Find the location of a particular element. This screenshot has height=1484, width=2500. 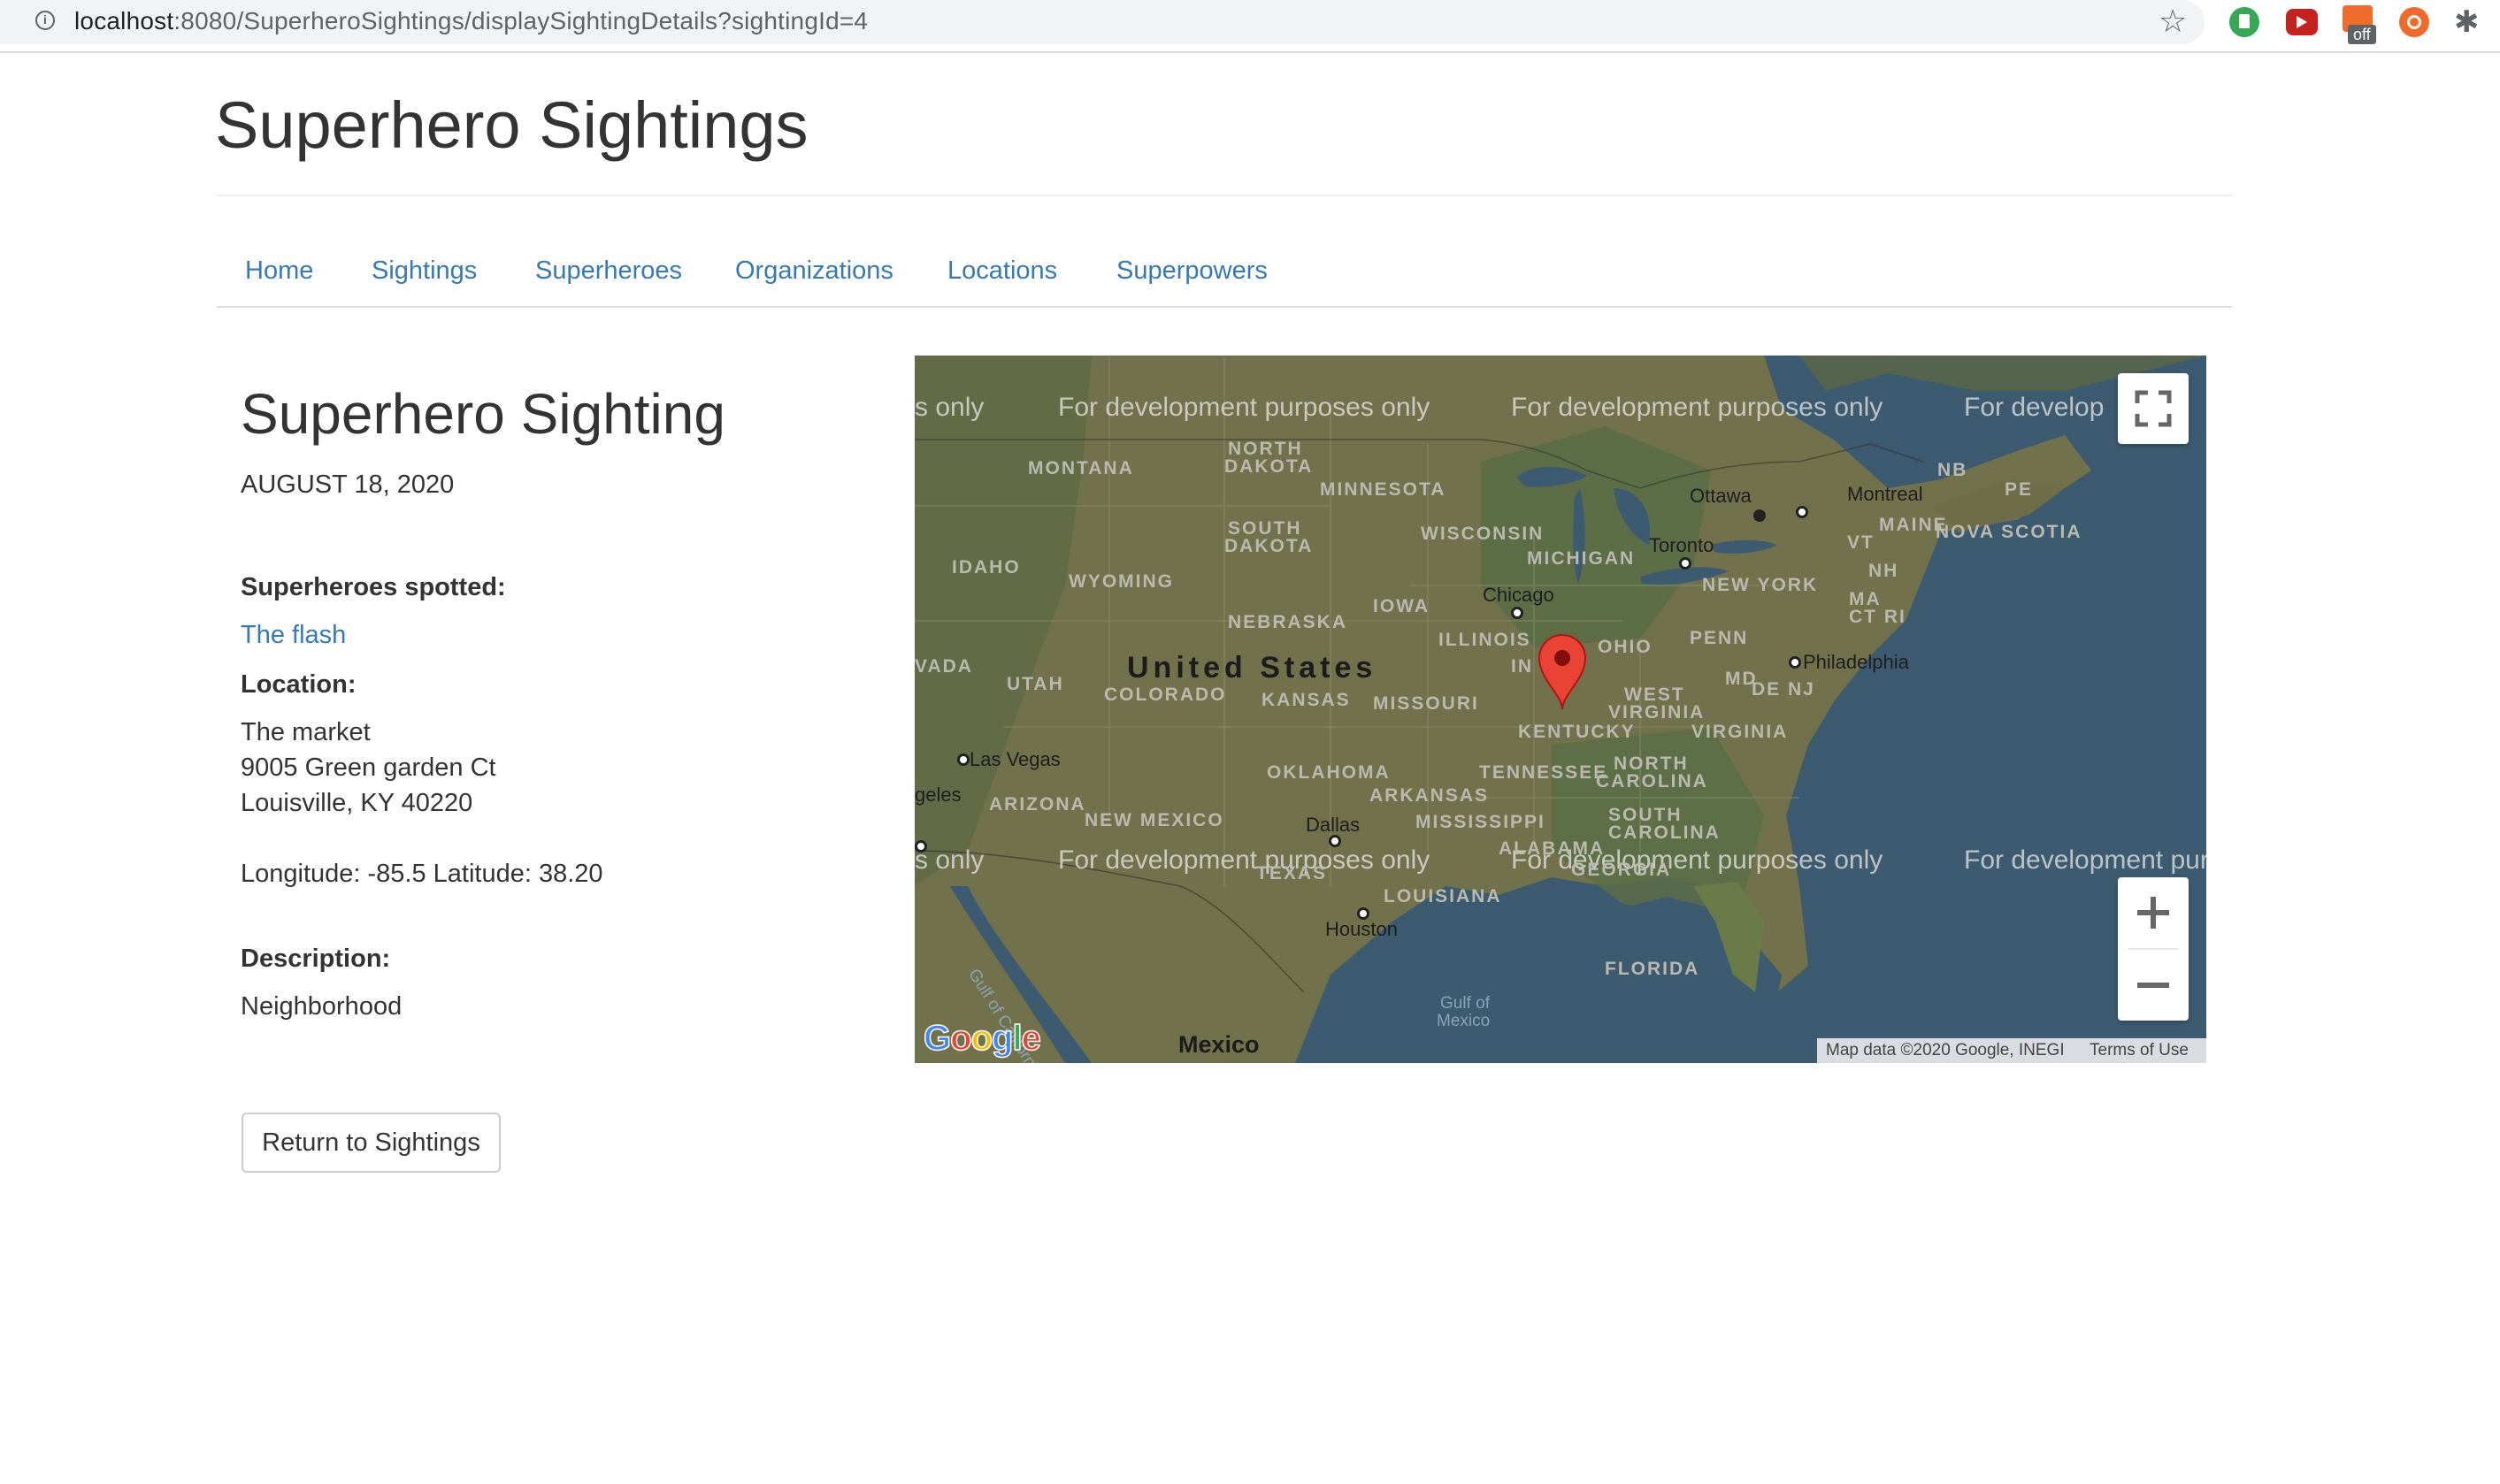

green-extension-icon is located at coordinates (2244, 22).